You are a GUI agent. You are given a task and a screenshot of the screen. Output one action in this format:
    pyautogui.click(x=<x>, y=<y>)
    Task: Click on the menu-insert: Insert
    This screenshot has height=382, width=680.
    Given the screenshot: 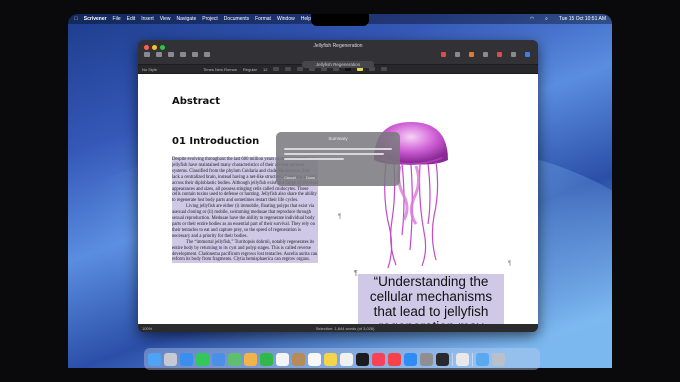 What is the action you would take?
    pyautogui.click(x=147, y=19)
    